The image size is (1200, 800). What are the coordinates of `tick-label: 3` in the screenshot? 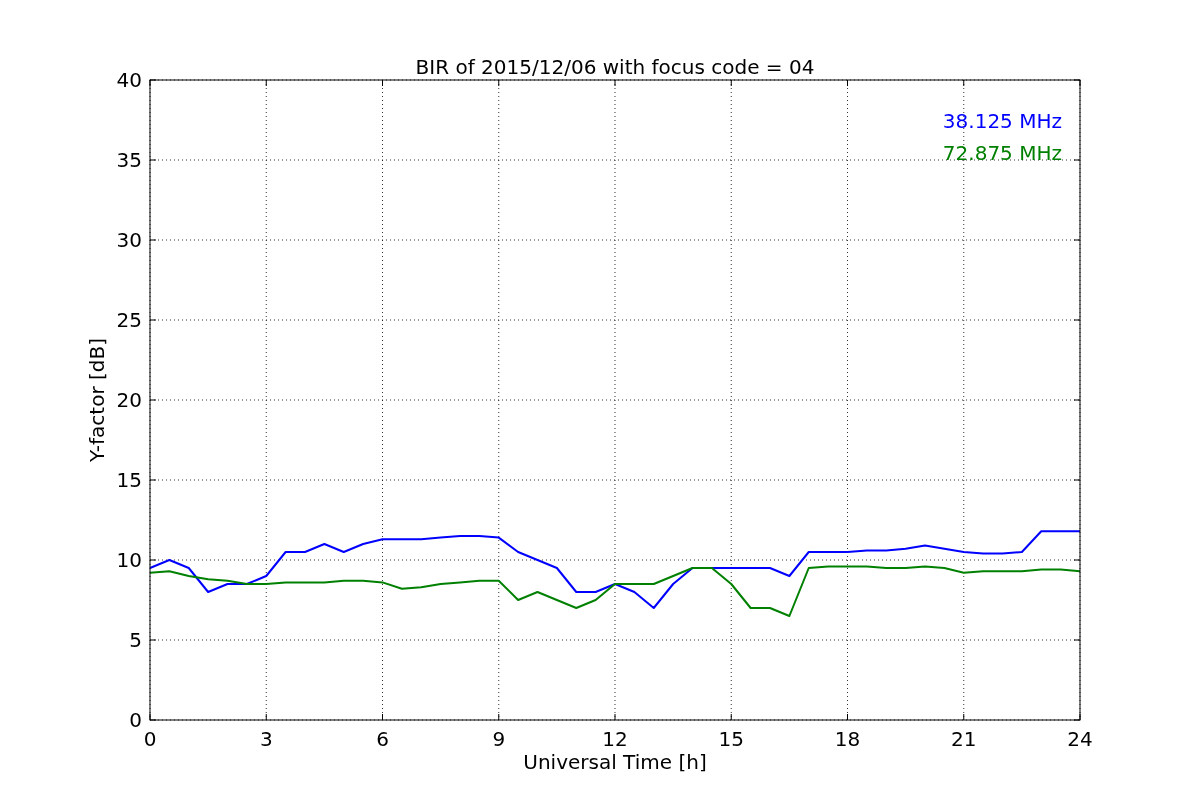 It's located at (266, 739).